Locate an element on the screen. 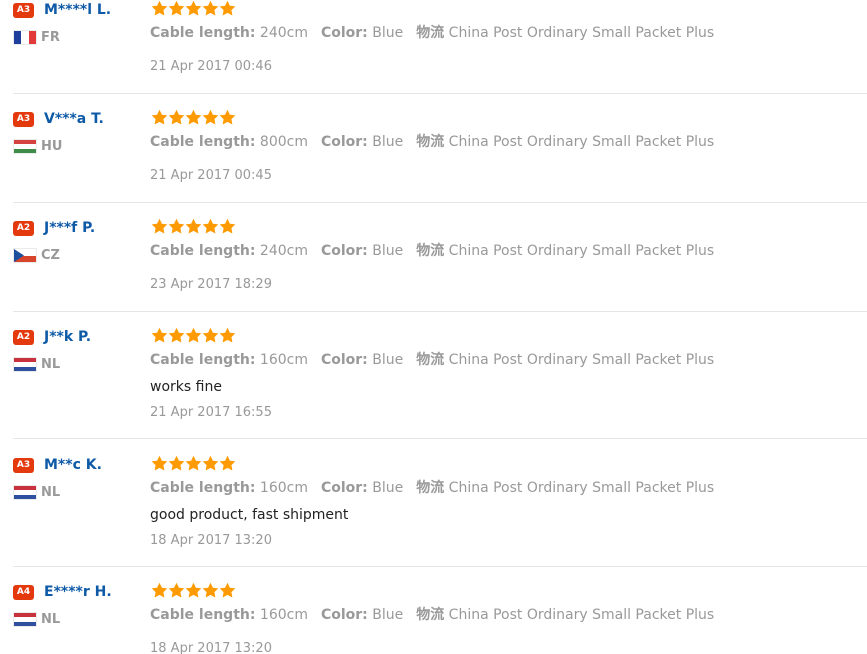 Image resolution: width=867 pixels, height=654 pixels. feedback-text: good product, fast shipment is located at coordinates (249, 515).